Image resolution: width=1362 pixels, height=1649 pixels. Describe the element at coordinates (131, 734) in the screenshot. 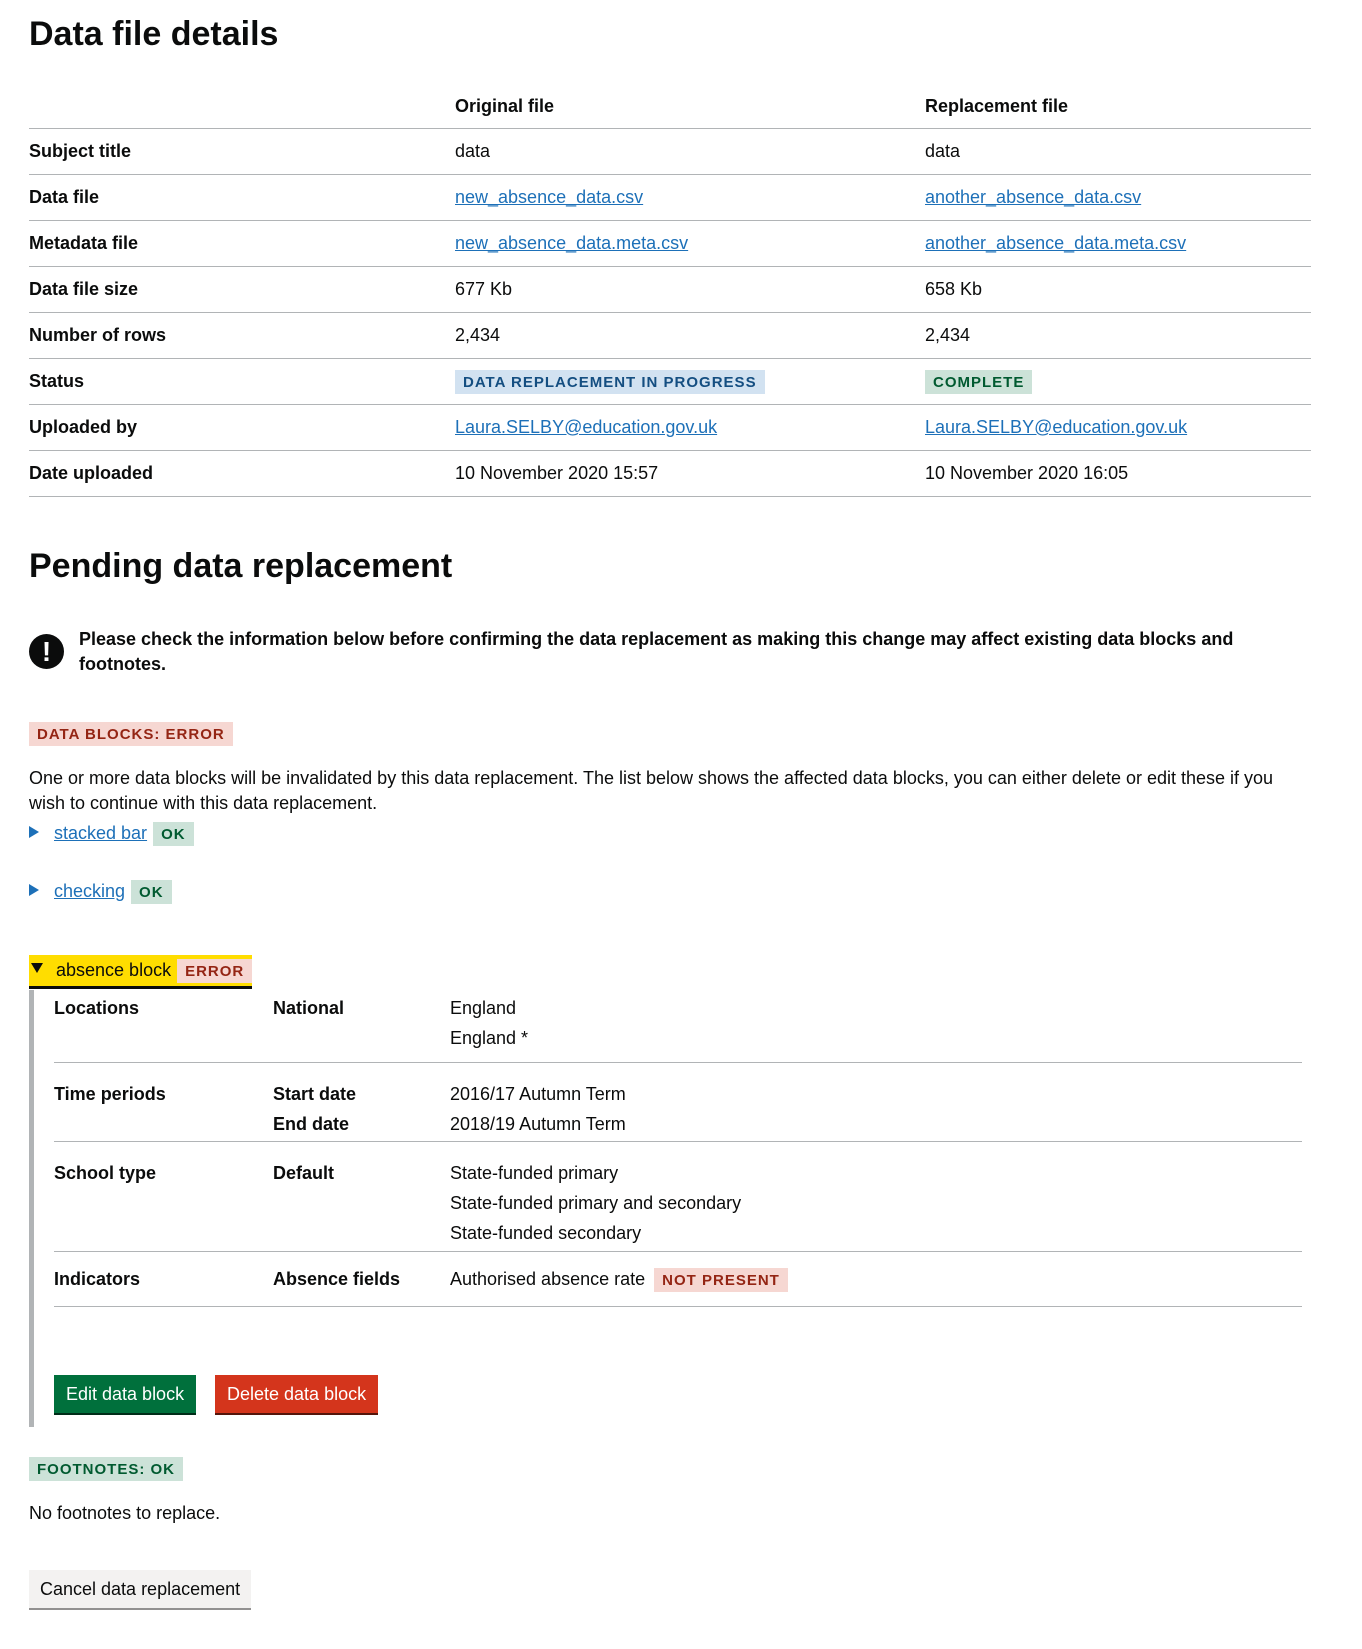

I see `data-blocks-status-badge: DATA BLOCKS: ERROR` at that location.